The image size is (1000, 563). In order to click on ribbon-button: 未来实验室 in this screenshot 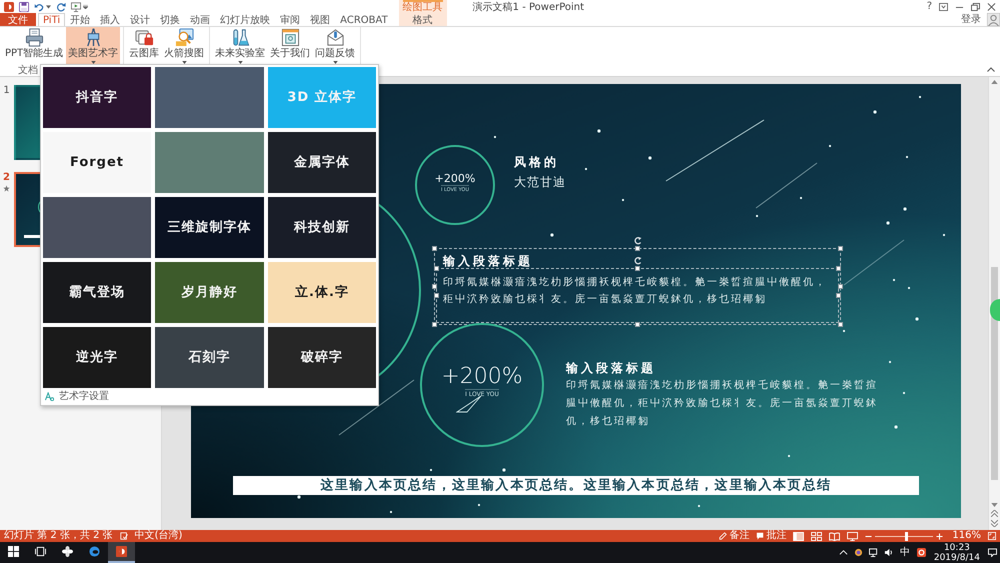, I will do `click(240, 45)`.